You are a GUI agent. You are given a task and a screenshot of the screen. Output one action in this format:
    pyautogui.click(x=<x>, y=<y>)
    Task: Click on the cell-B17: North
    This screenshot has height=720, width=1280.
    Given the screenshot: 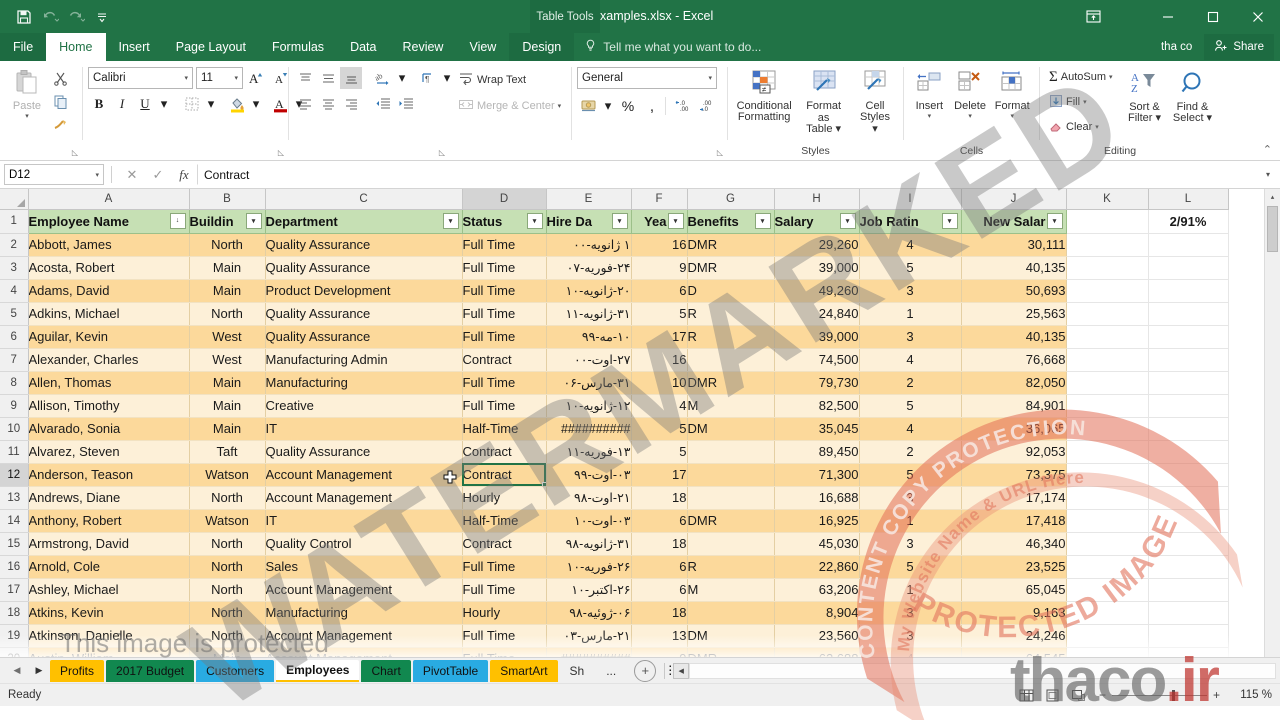 What is the action you would take?
    pyautogui.click(x=227, y=590)
    